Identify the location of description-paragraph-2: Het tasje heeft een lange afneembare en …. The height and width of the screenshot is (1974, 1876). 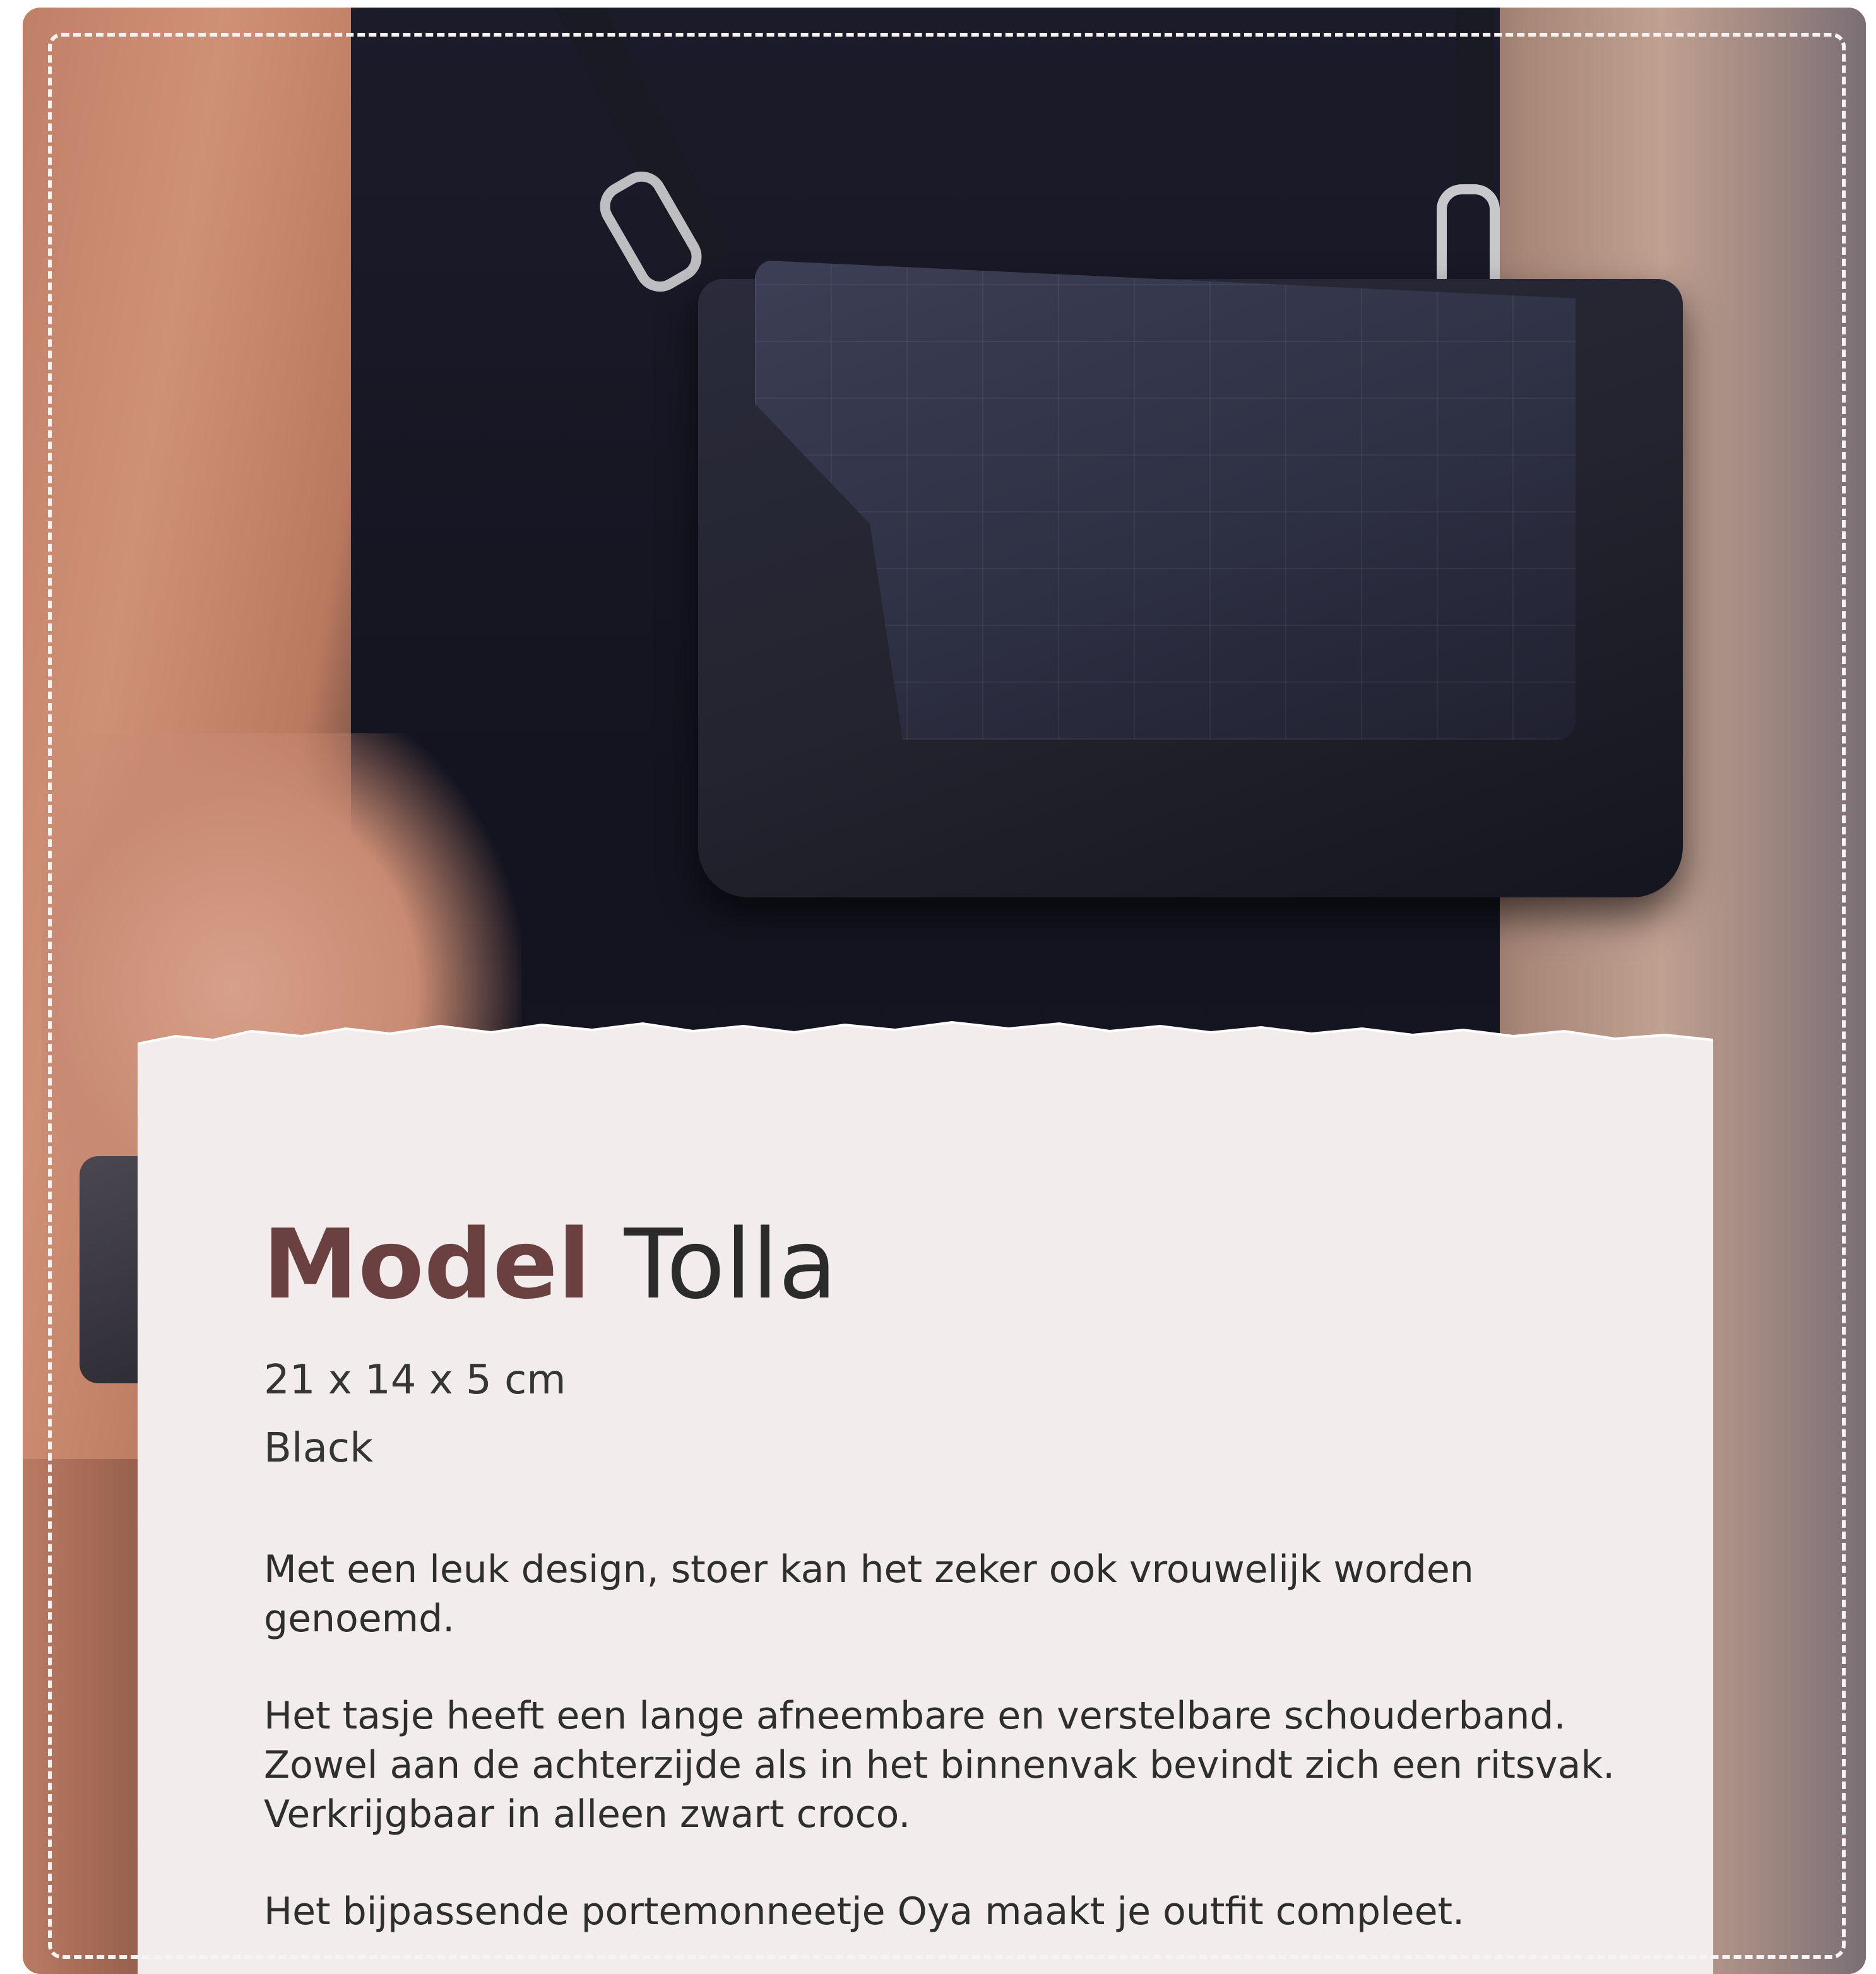
(939, 1765).